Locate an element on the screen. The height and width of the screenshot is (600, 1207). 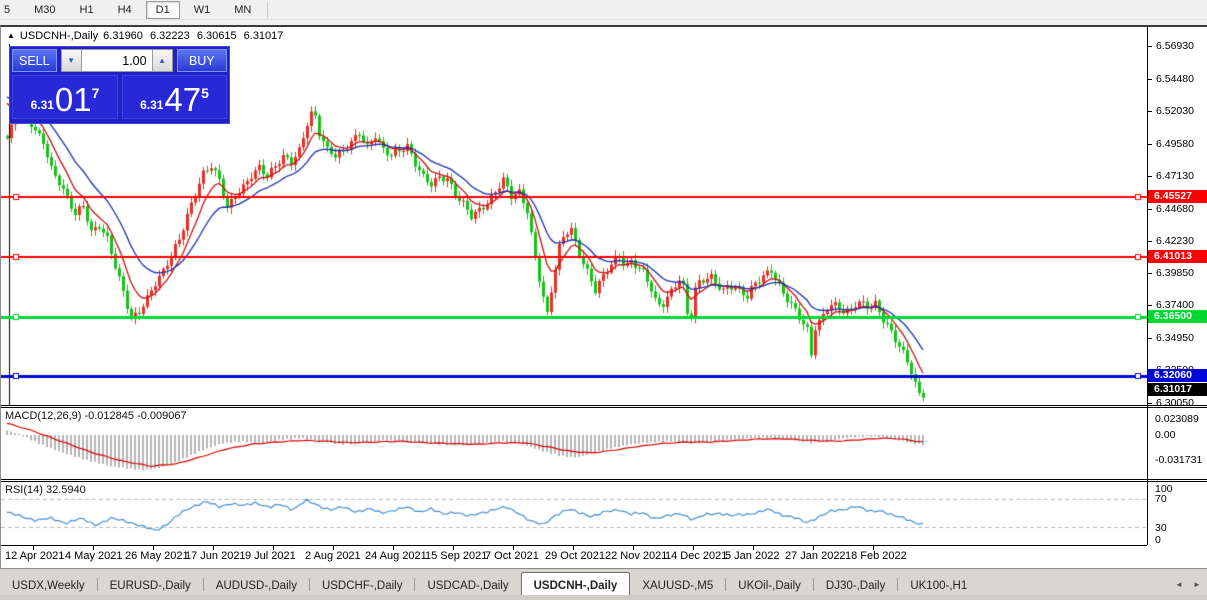
price-axis-tick: 6.47130 is located at coordinates (1177, 176).